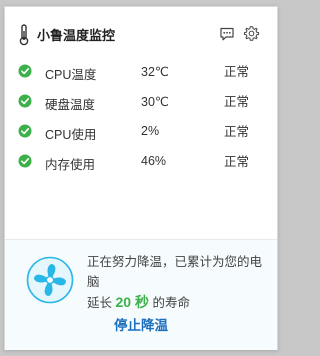 This screenshot has height=356, width=320. Describe the element at coordinates (24, 35) in the screenshot. I see `thermometer-icon` at that location.